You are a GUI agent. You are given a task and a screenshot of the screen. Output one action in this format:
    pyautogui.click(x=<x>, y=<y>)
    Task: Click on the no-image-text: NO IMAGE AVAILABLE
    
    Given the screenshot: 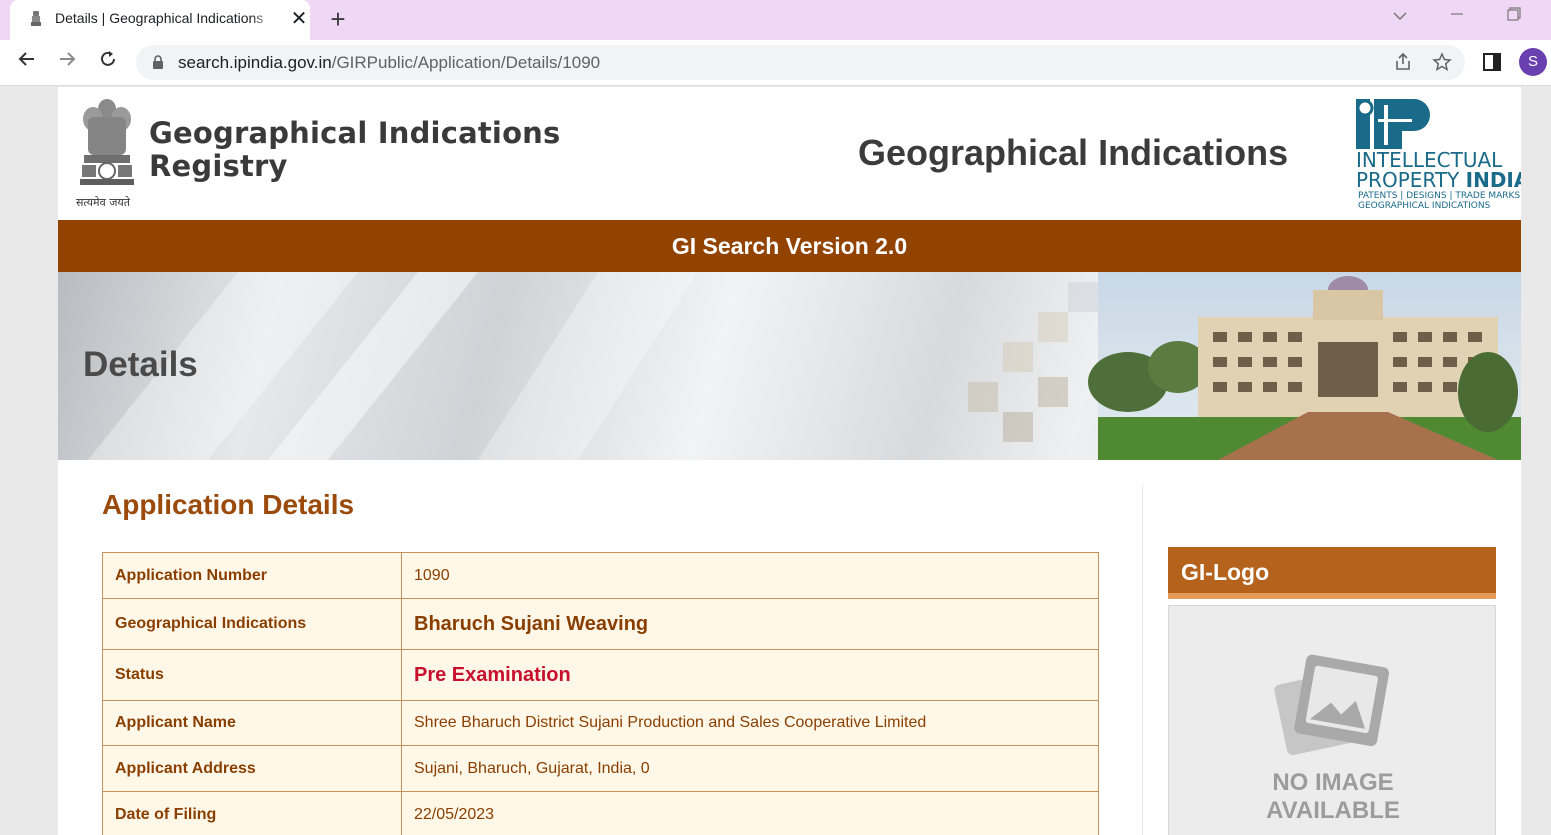 What is the action you would take?
    pyautogui.click(x=1333, y=797)
    